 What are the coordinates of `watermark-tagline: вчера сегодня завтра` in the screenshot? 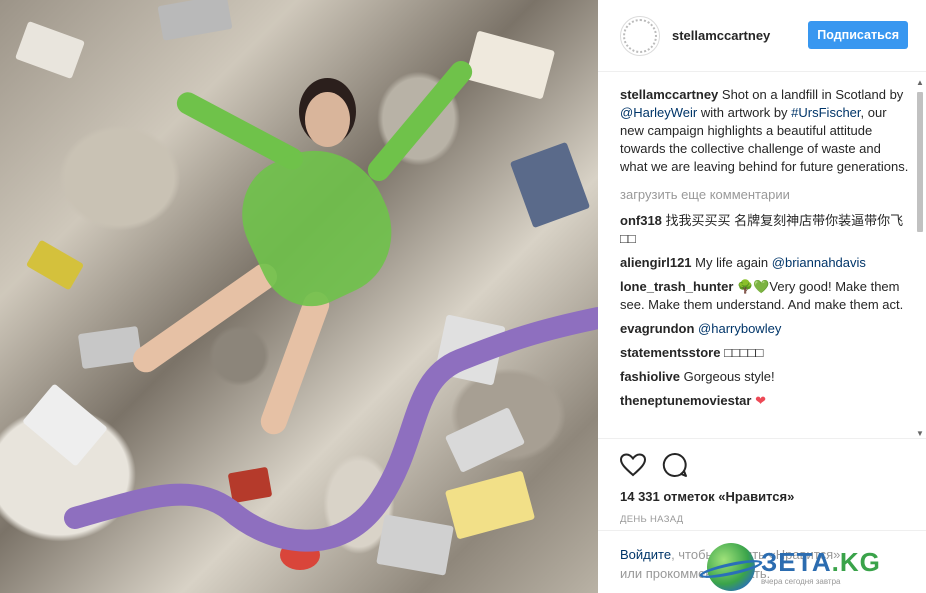 It's located at (801, 581).